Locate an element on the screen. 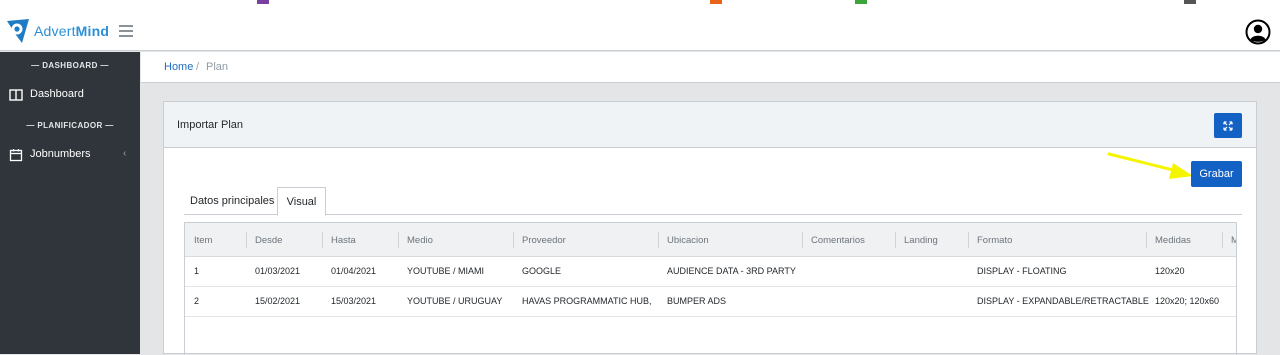 This screenshot has width=1280, height=355. user-avatar-icon is located at coordinates (1258, 32).